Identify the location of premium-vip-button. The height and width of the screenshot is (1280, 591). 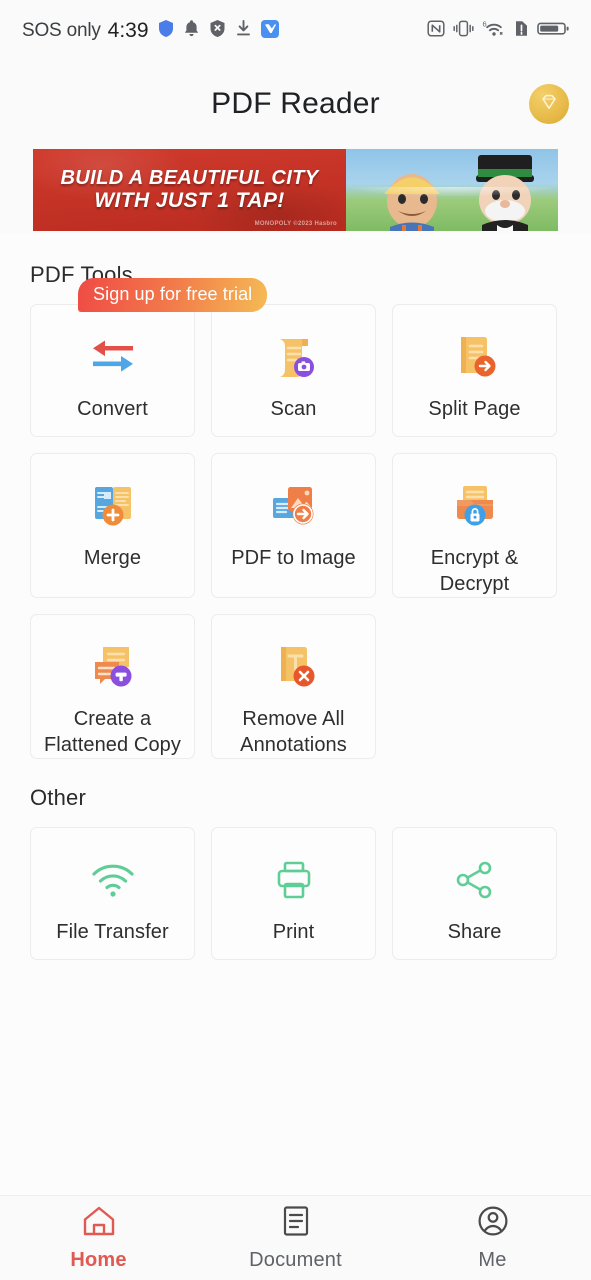
(549, 104).